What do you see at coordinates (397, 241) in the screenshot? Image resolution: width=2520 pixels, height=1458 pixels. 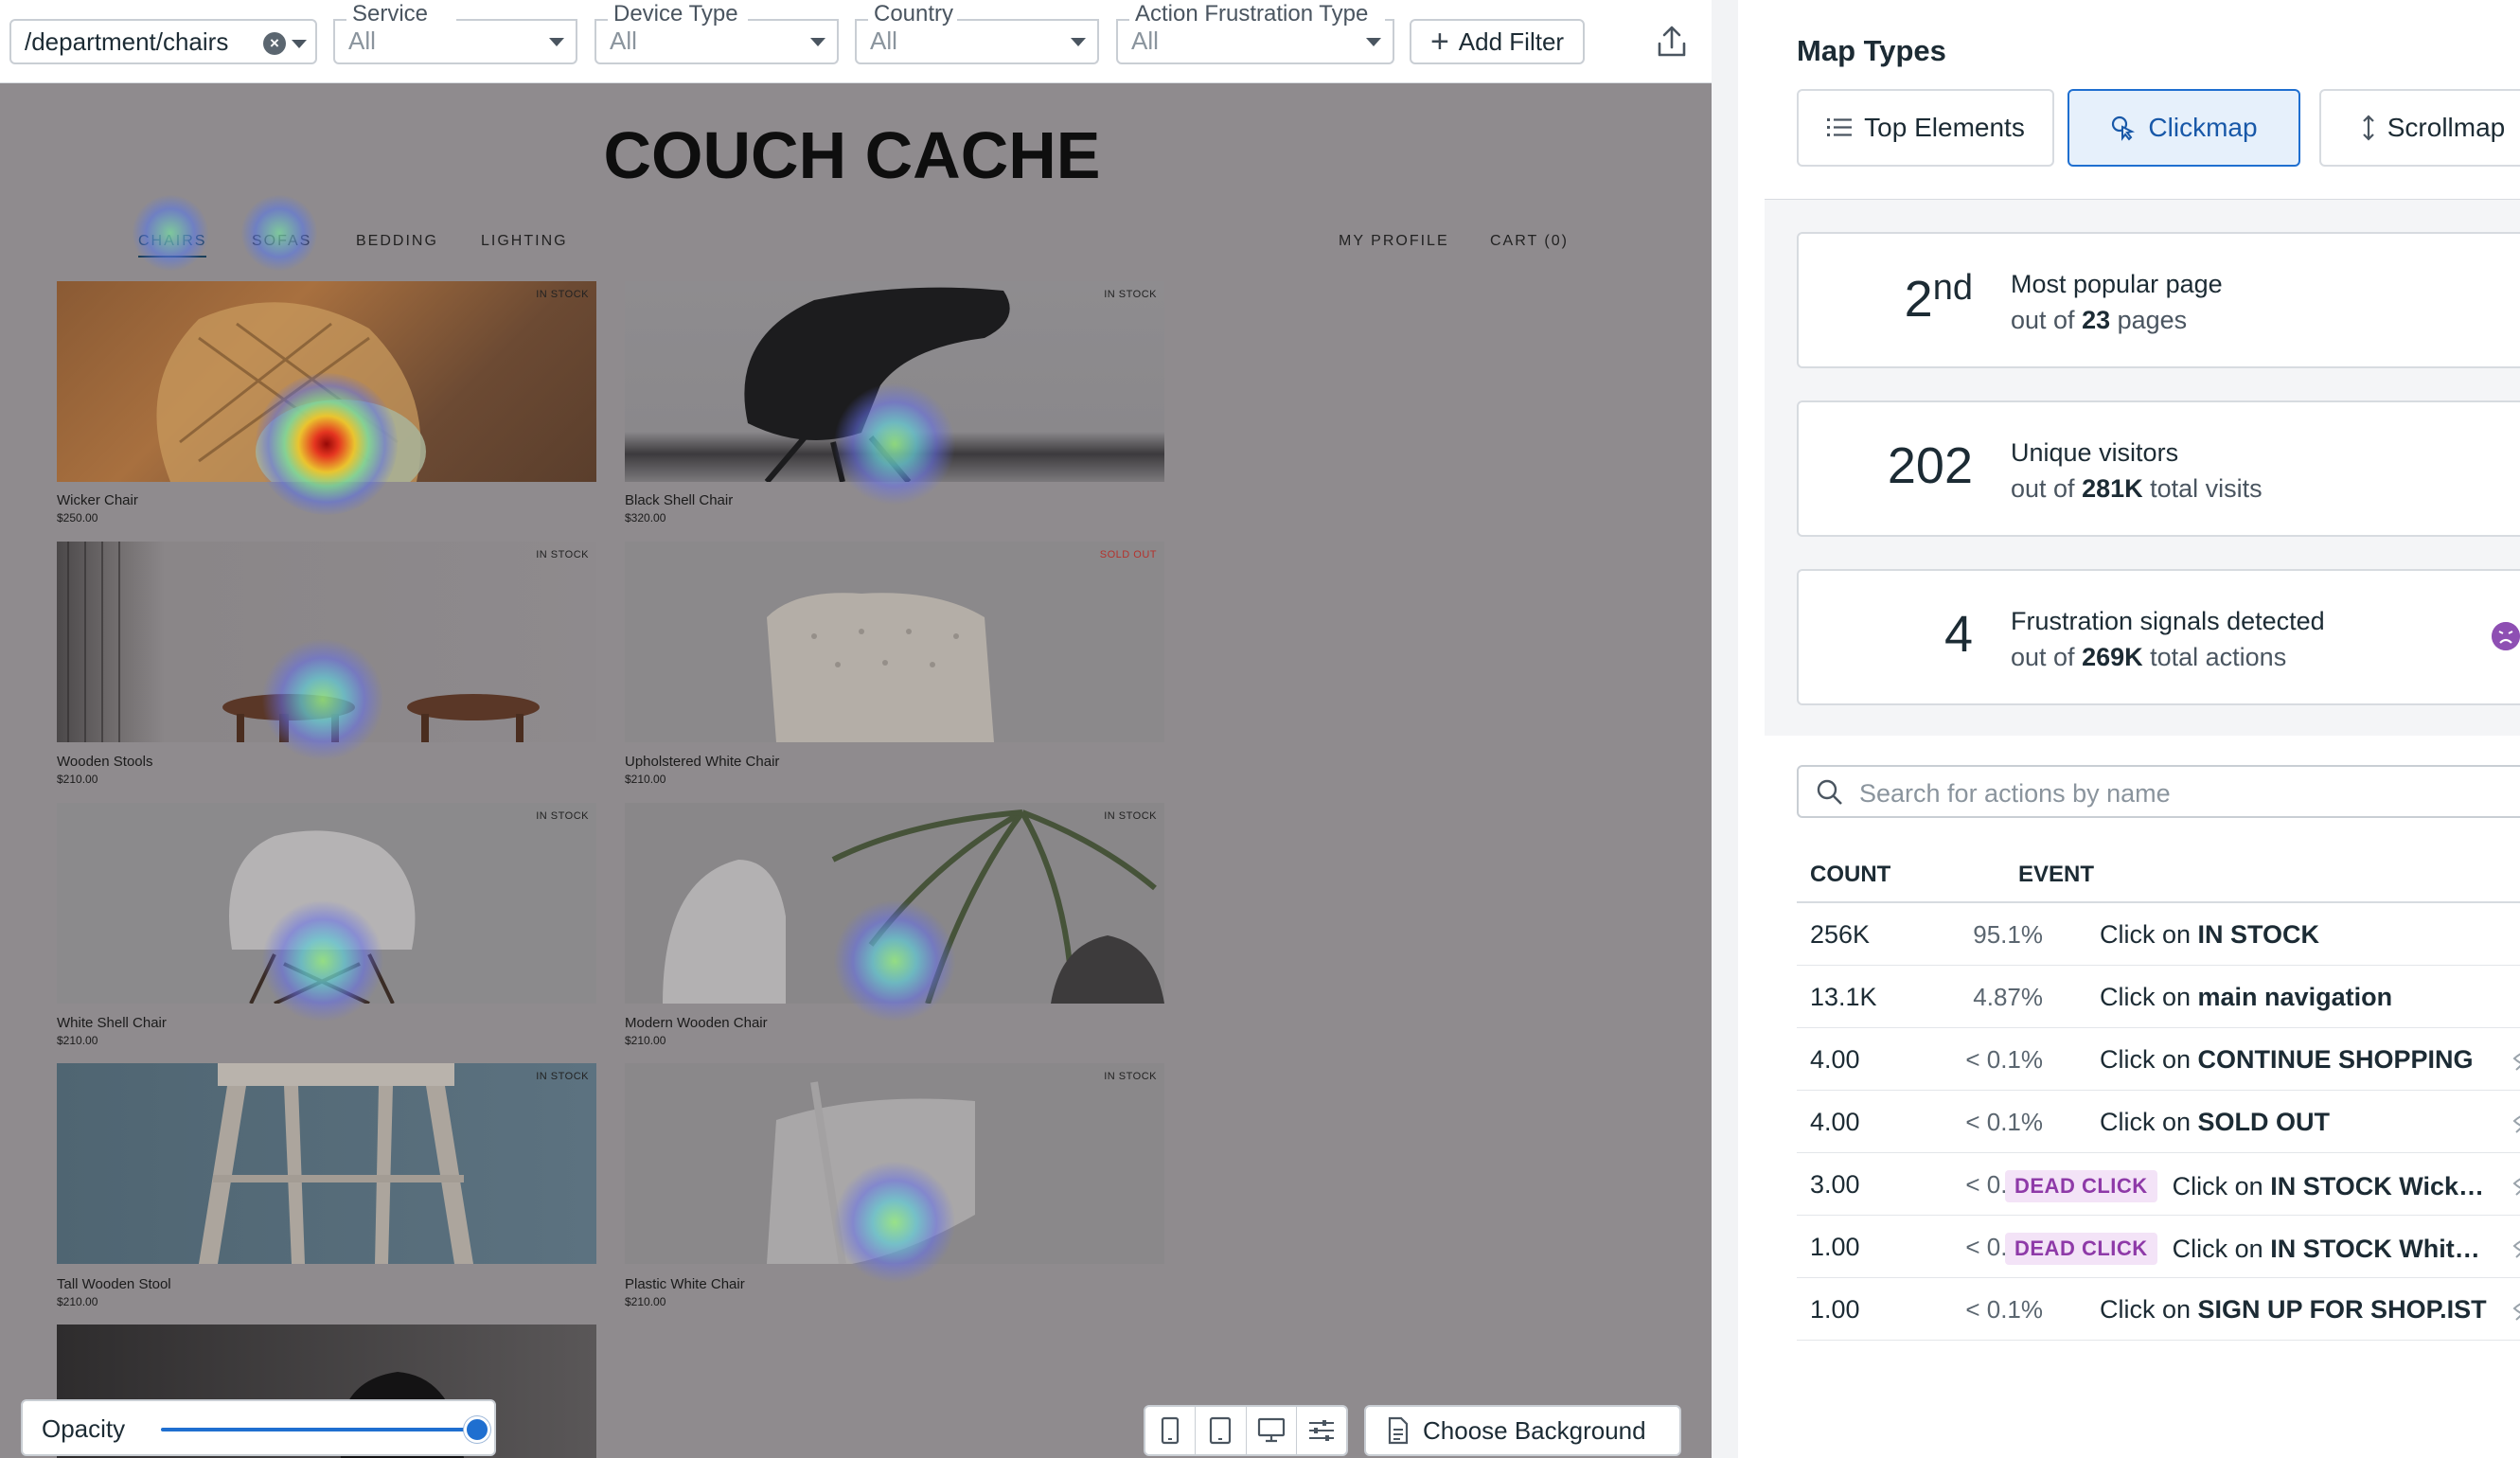 I see `site-nav-bedding: BEDDING` at bounding box center [397, 241].